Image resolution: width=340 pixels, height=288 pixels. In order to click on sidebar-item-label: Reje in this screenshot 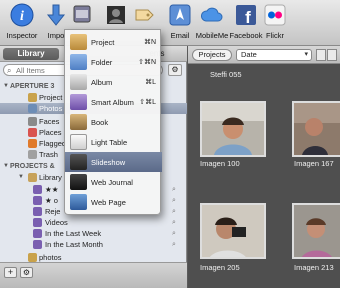, I will do `click(53, 211)`.